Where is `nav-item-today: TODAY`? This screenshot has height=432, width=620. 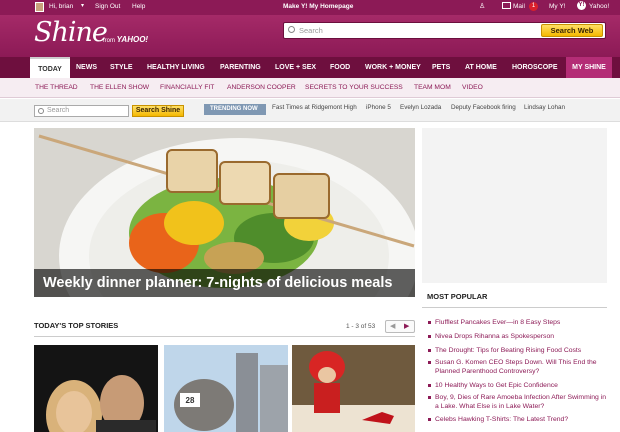 nav-item-today: TODAY is located at coordinates (50, 67).